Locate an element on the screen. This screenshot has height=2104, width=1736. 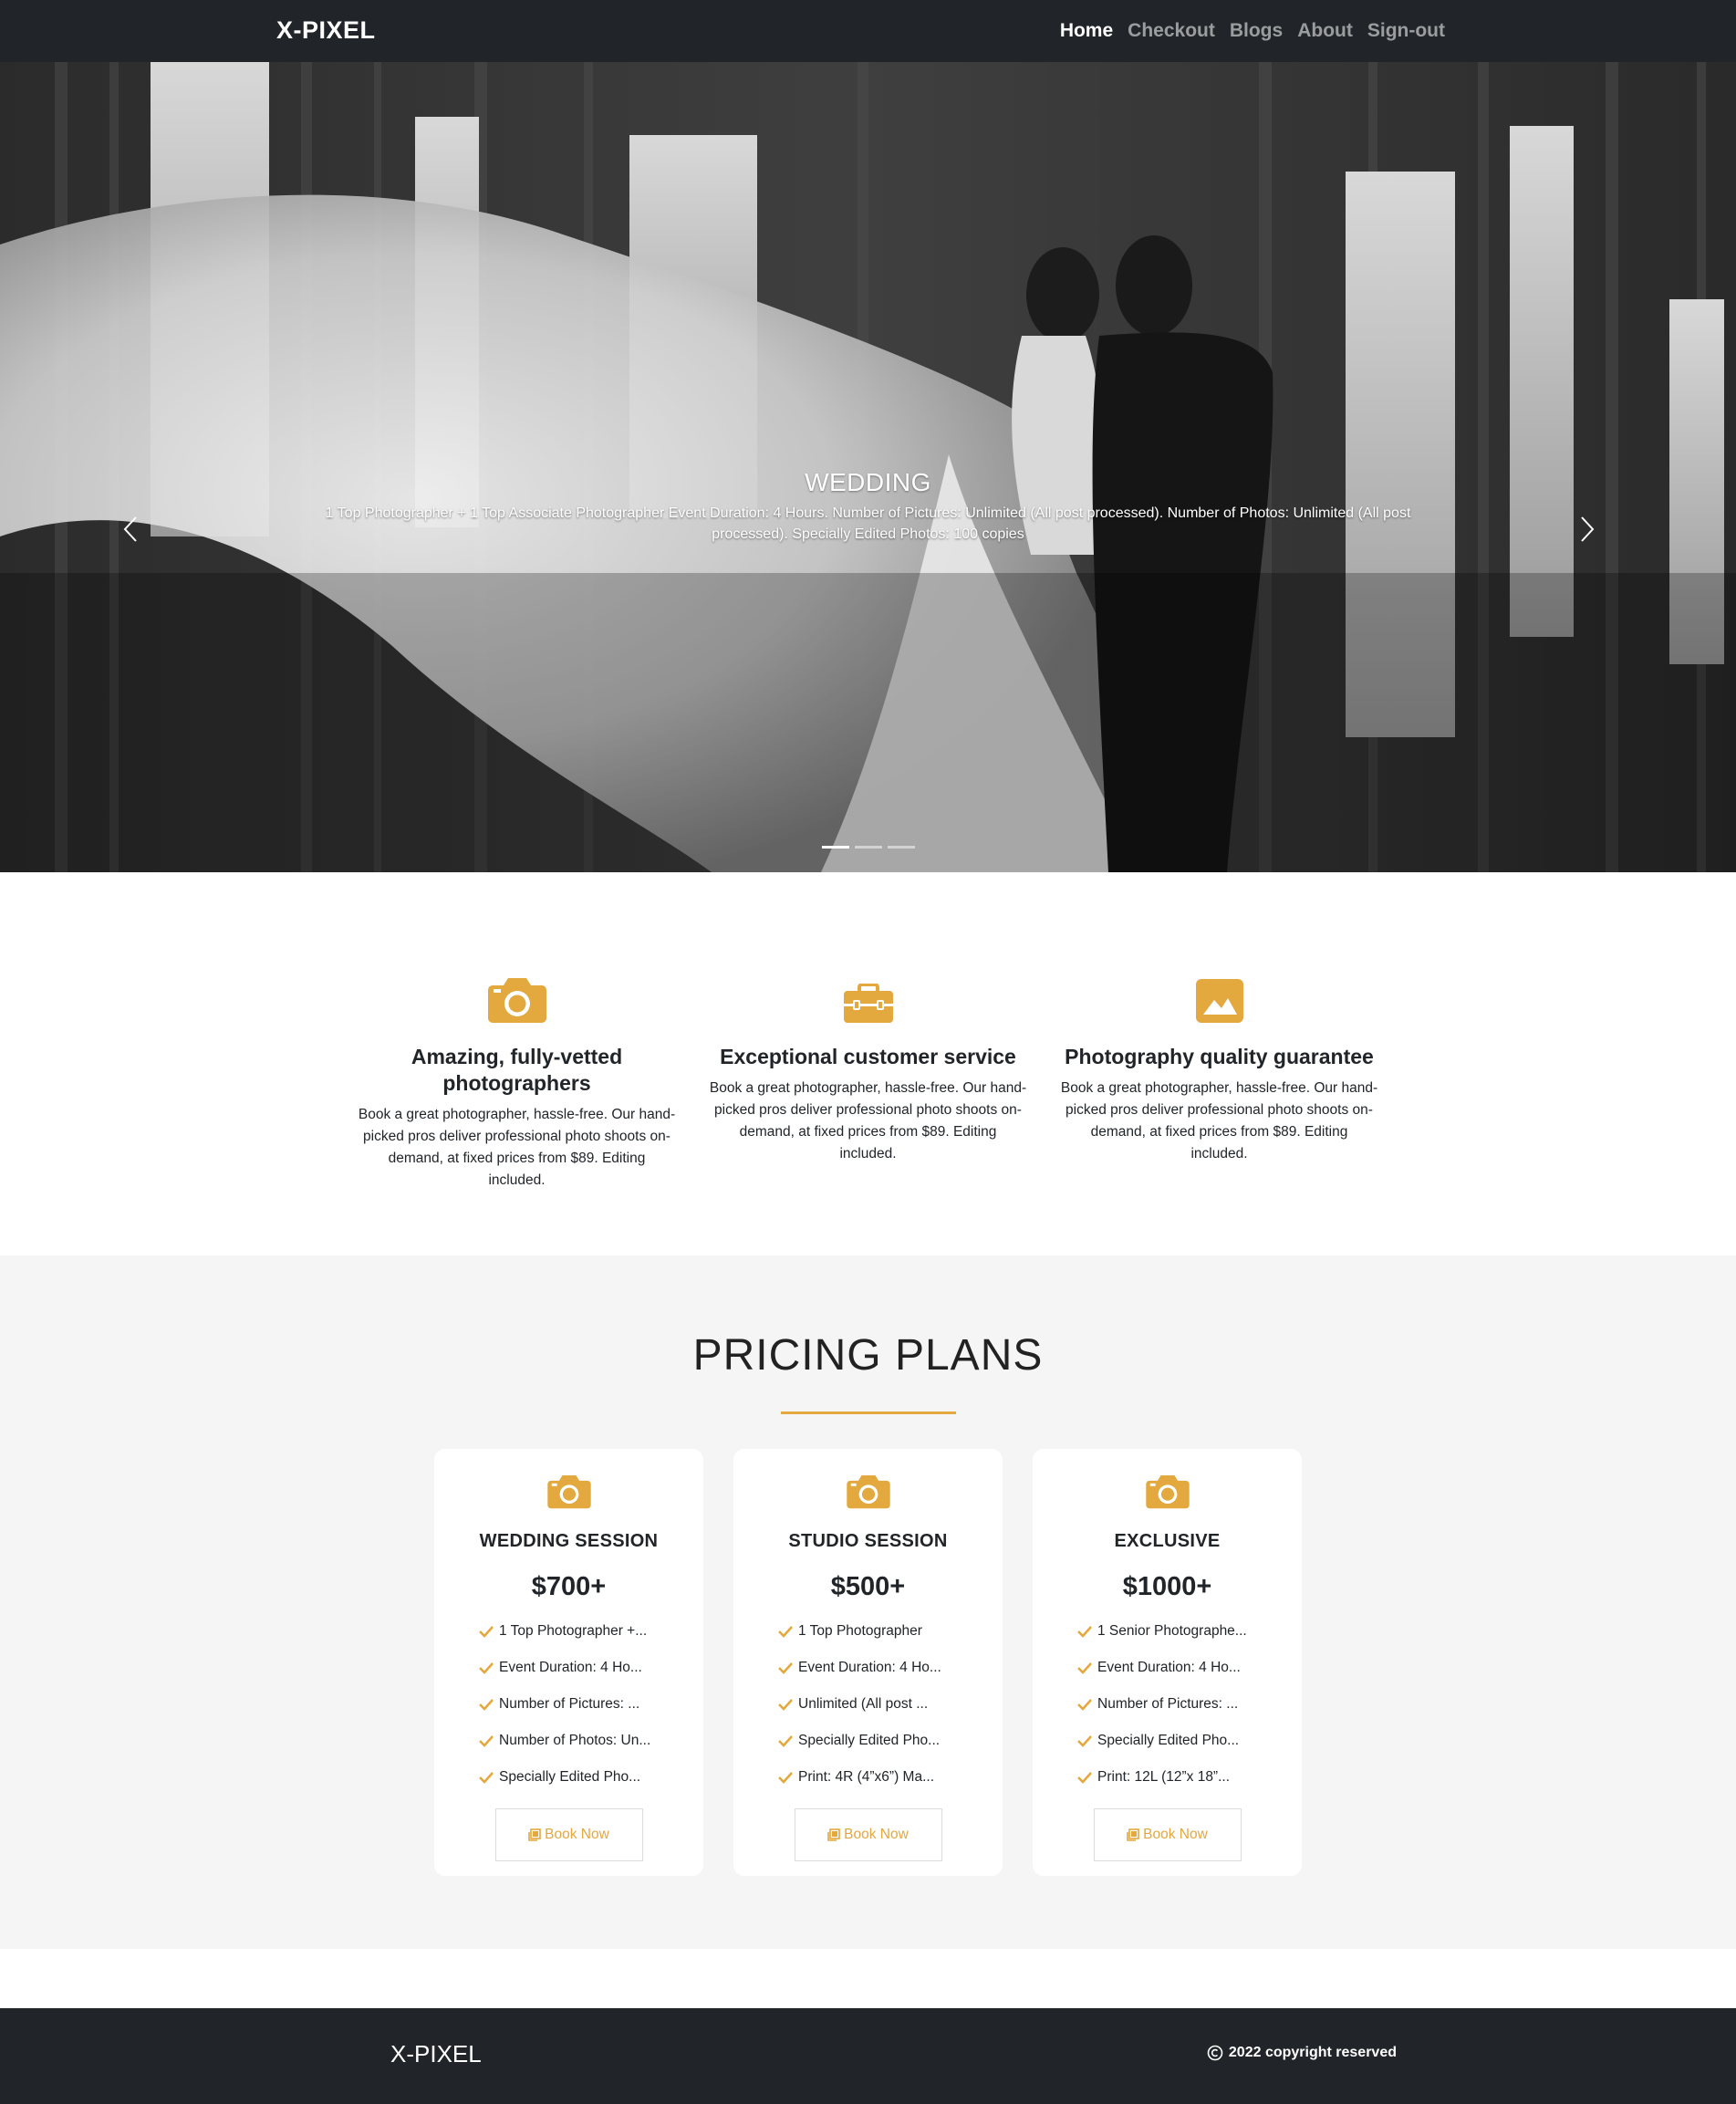
nav-links: Home Checkout Blogs About Sign-out is located at coordinates (1252, 31).